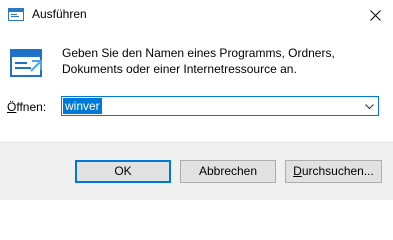  I want to click on window-title: Ausführen, so click(59, 14).